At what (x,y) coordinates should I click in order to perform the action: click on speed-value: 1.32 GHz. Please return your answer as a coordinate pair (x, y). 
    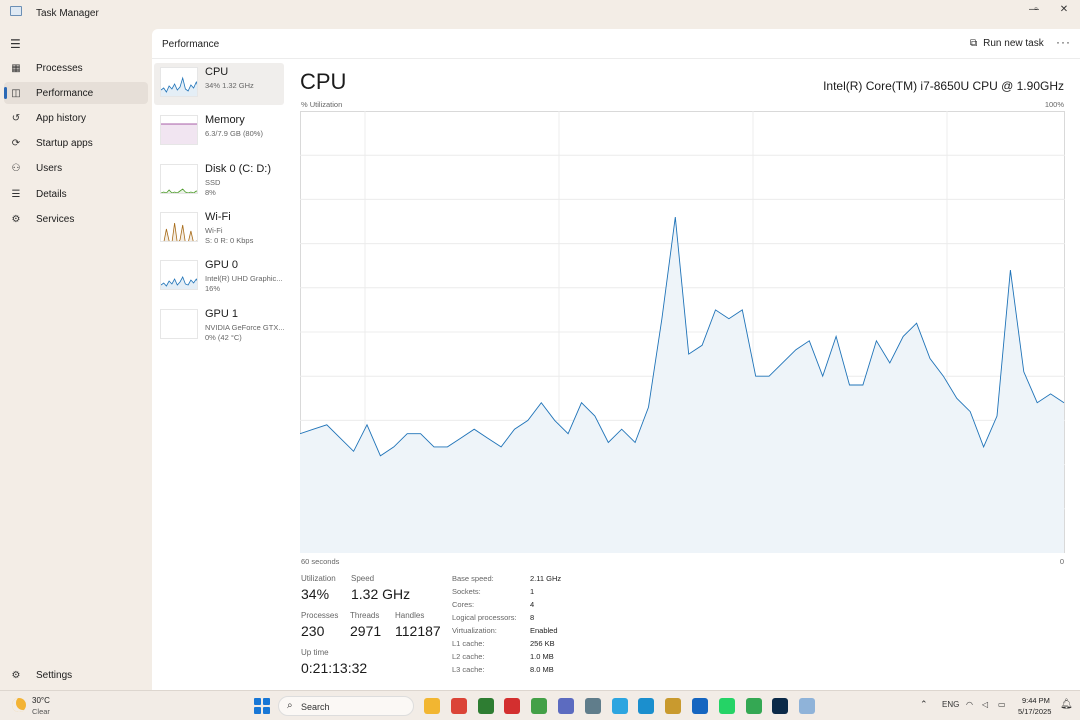
    Looking at the image, I should click on (381, 594).